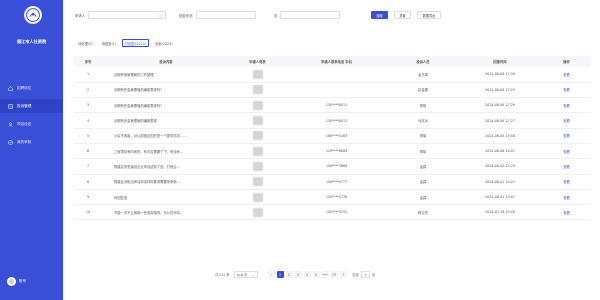 This screenshot has width=600, height=300. What do you see at coordinates (365, 274) in the screenshot?
I see `goto-page-input: 1` at bounding box center [365, 274].